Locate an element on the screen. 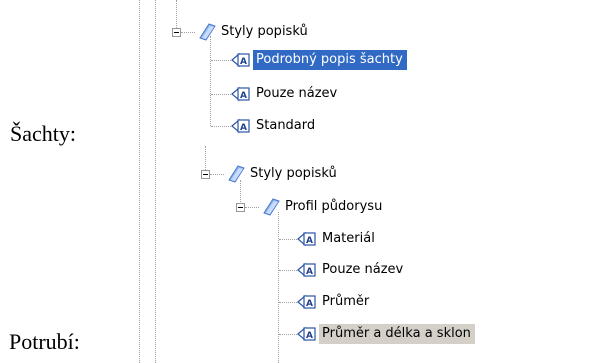 The width and height of the screenshot is (591, 363). tree-node-label-style: A Materiál is located at coordinates (338, 239).